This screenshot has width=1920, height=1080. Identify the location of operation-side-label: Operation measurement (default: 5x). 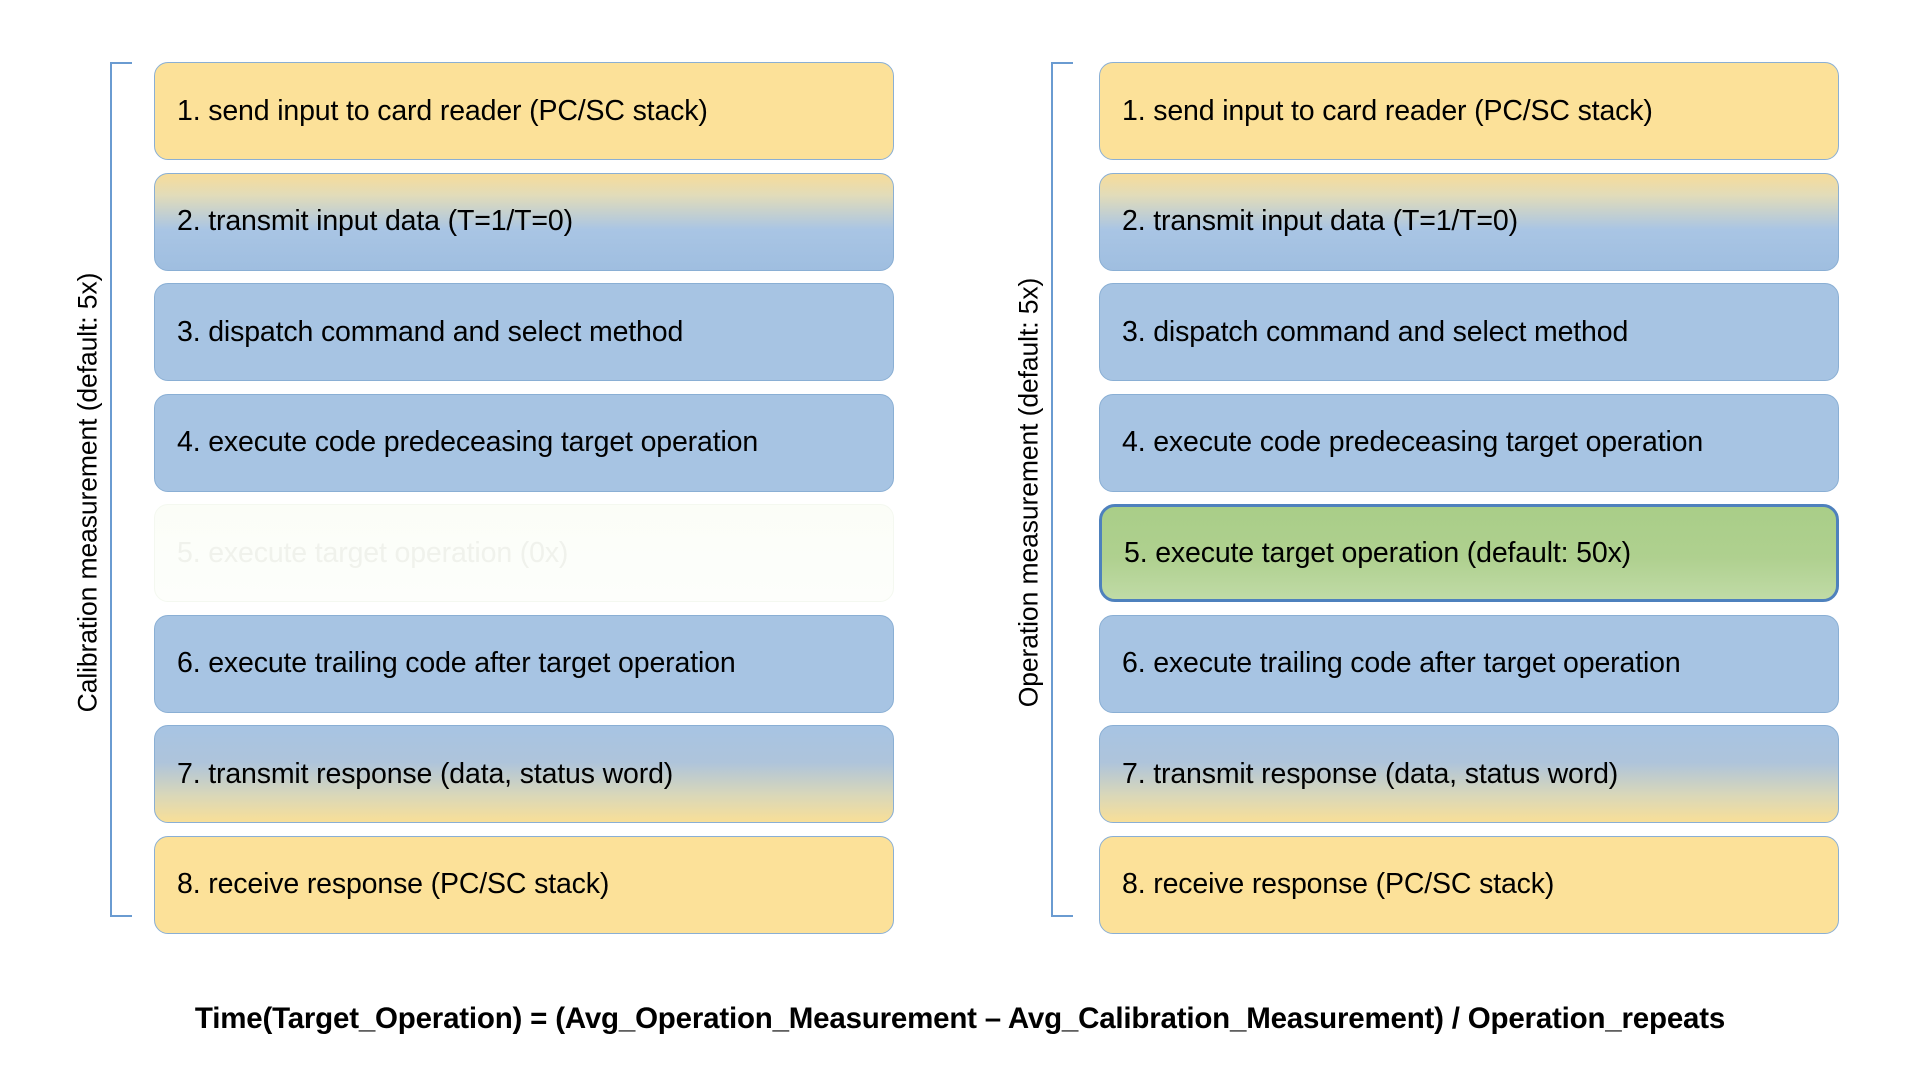
(1028, 492).